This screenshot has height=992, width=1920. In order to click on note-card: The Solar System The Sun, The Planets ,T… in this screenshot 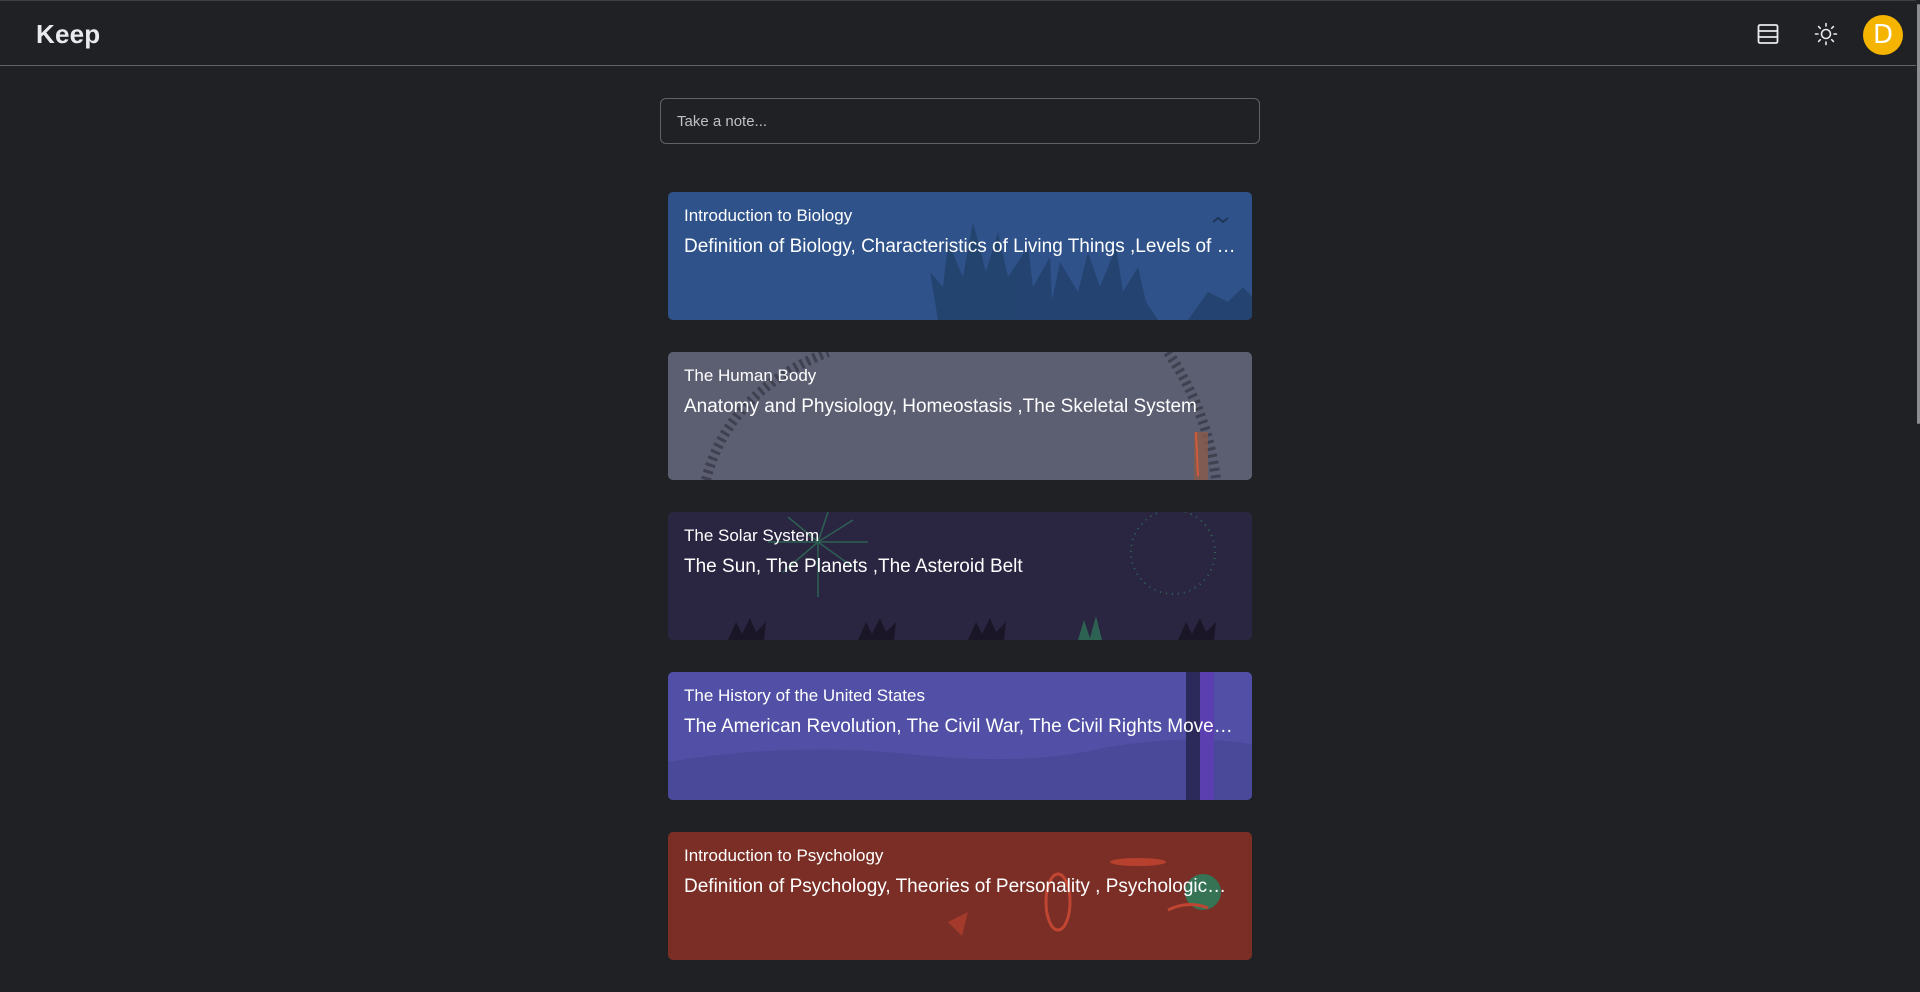, I will do `click(960, 576)`.